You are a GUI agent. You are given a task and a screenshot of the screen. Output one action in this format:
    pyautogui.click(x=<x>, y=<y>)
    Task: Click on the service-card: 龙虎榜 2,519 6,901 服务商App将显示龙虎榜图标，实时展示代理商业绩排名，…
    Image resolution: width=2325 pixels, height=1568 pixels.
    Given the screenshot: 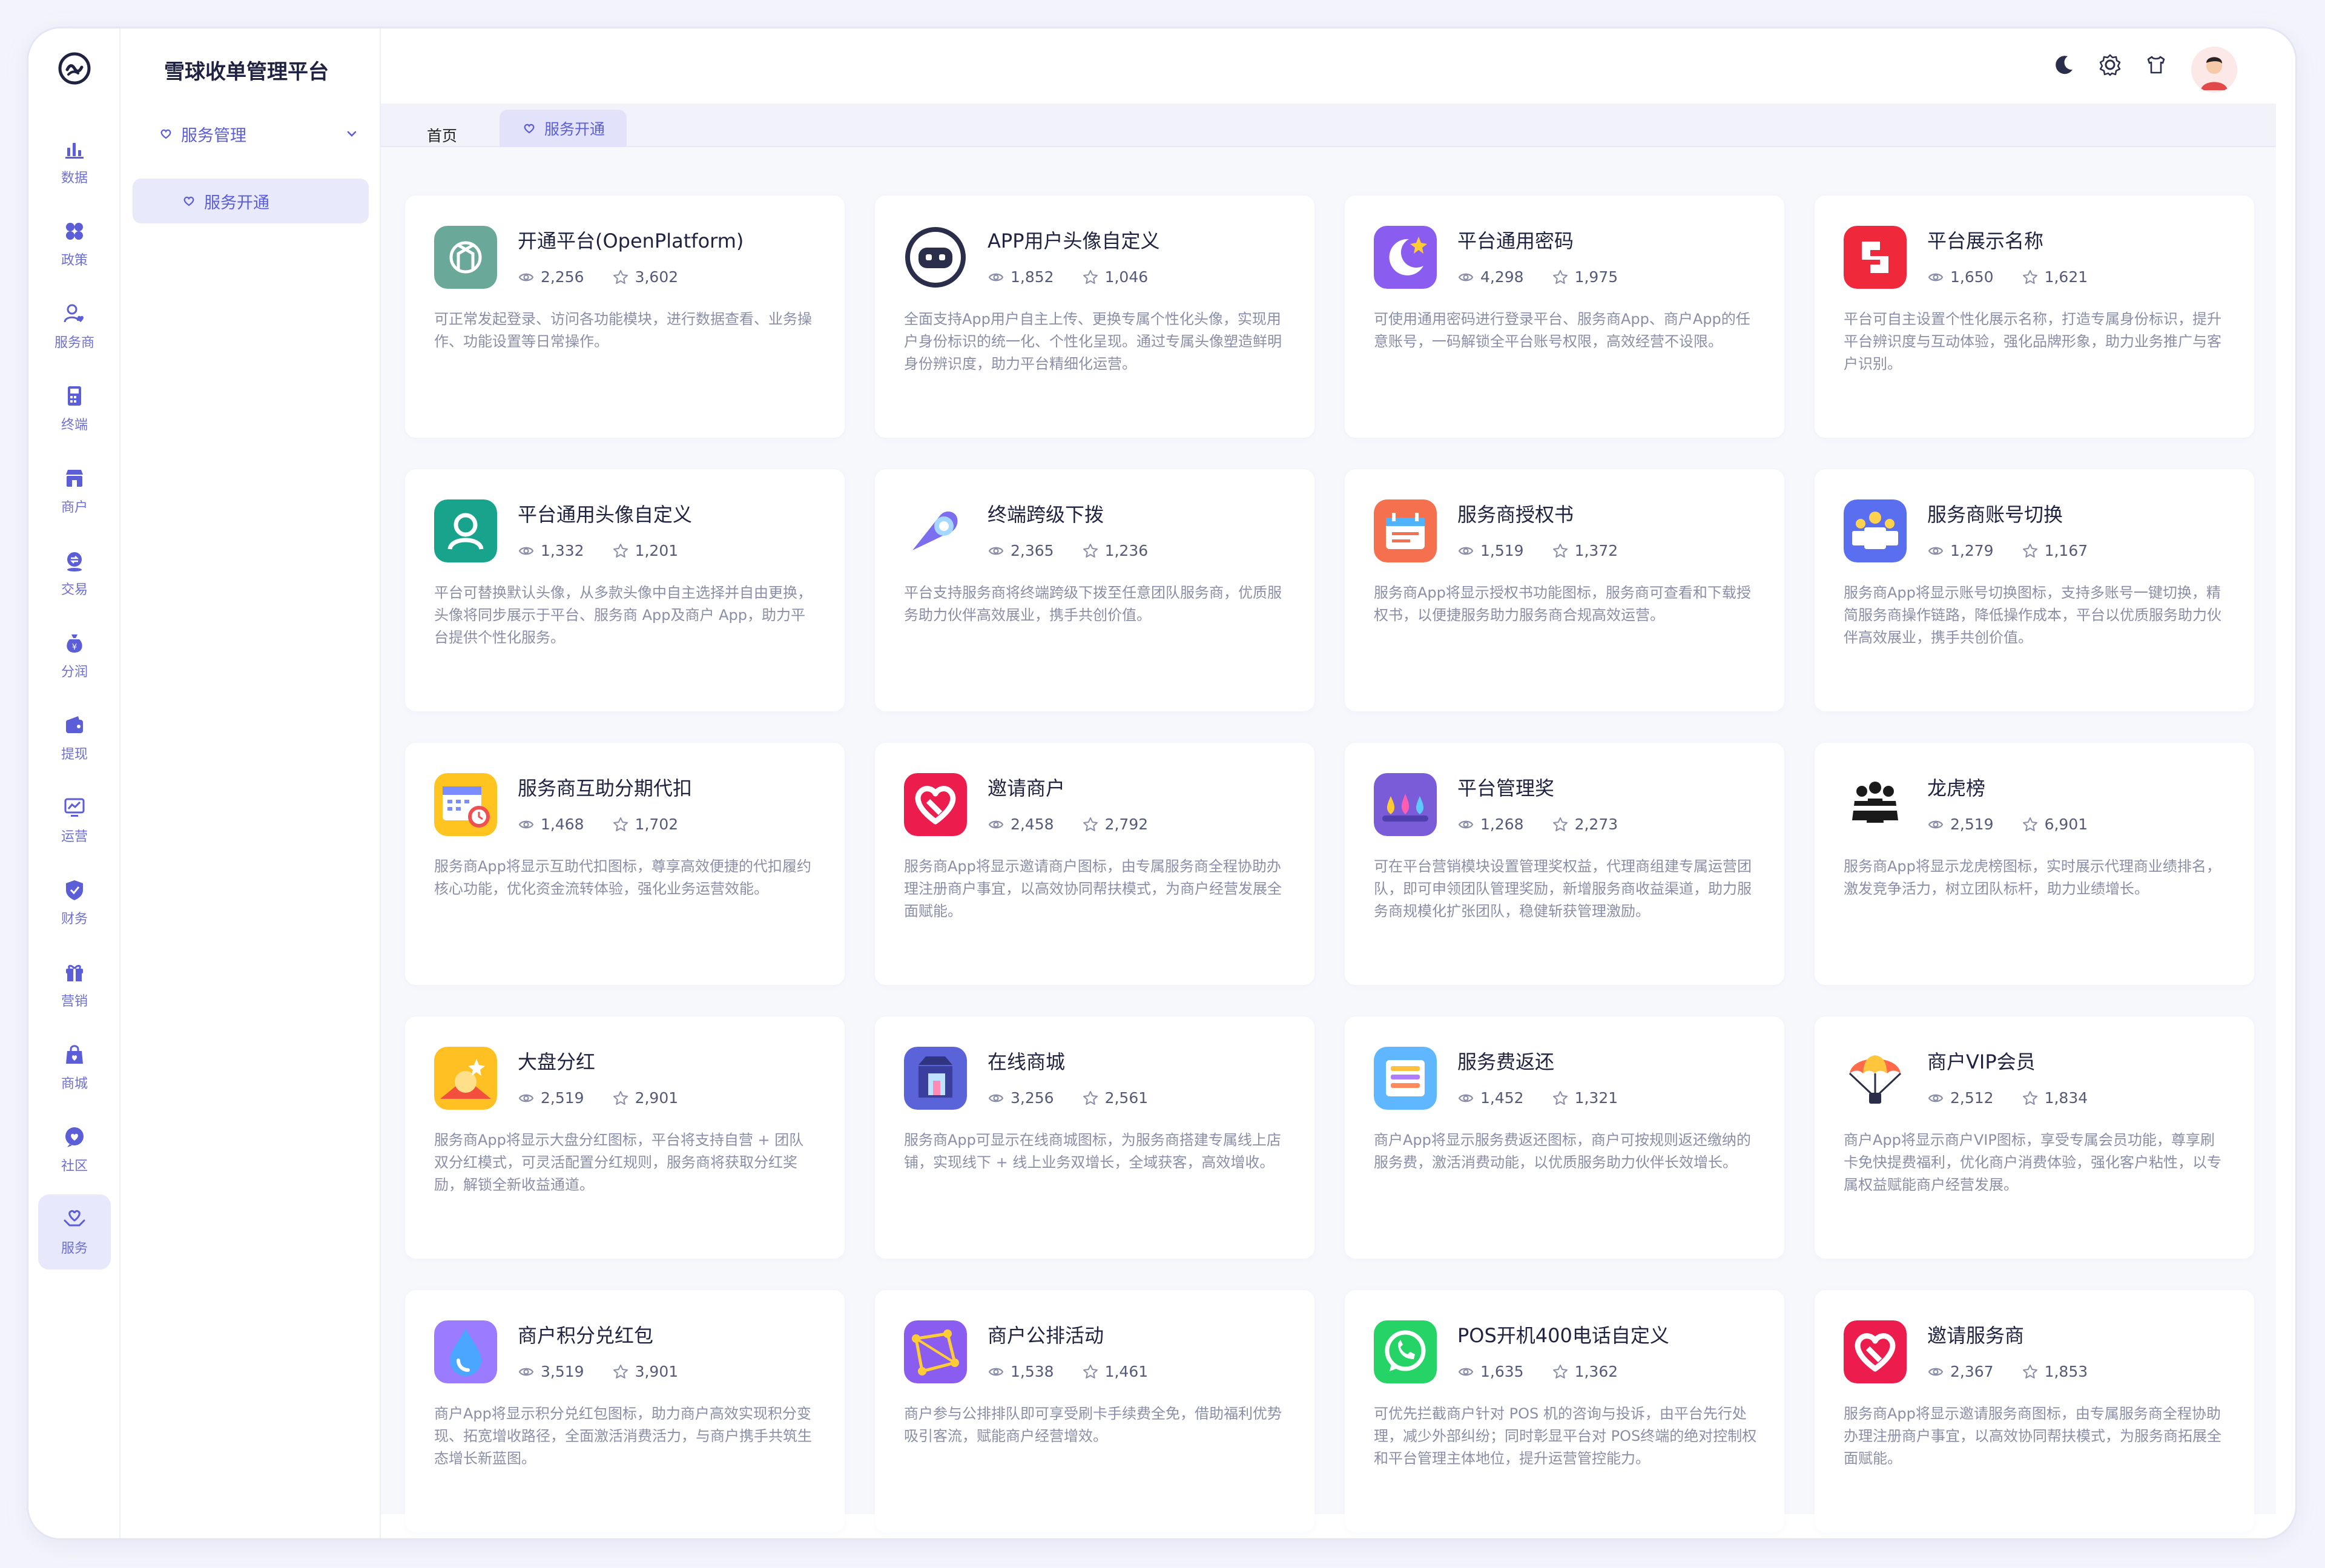 What is the action you would take?
    pyautogui.click(x=2034, y=864)
    